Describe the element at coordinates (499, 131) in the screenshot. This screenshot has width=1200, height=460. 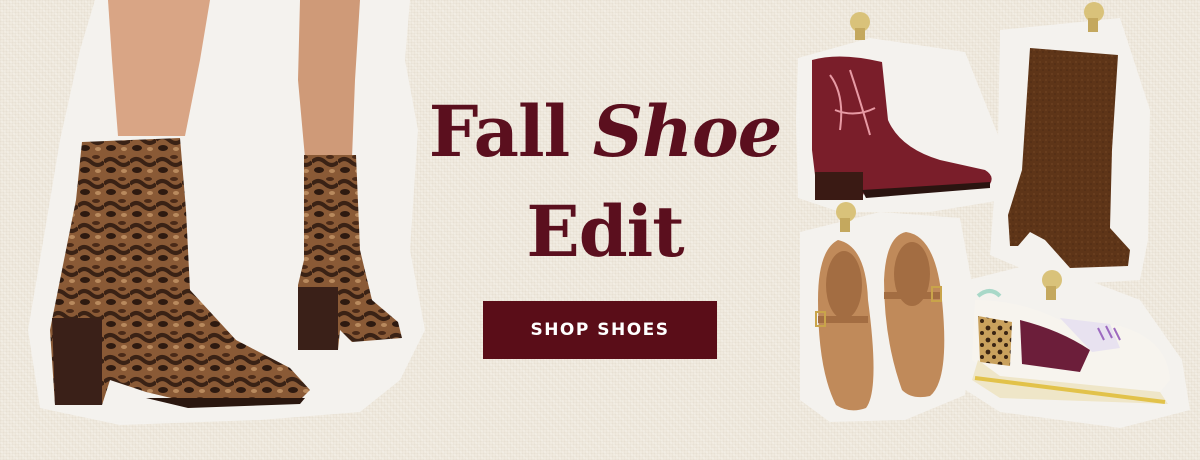
I see `headline-word-fall: Fall` at that location.